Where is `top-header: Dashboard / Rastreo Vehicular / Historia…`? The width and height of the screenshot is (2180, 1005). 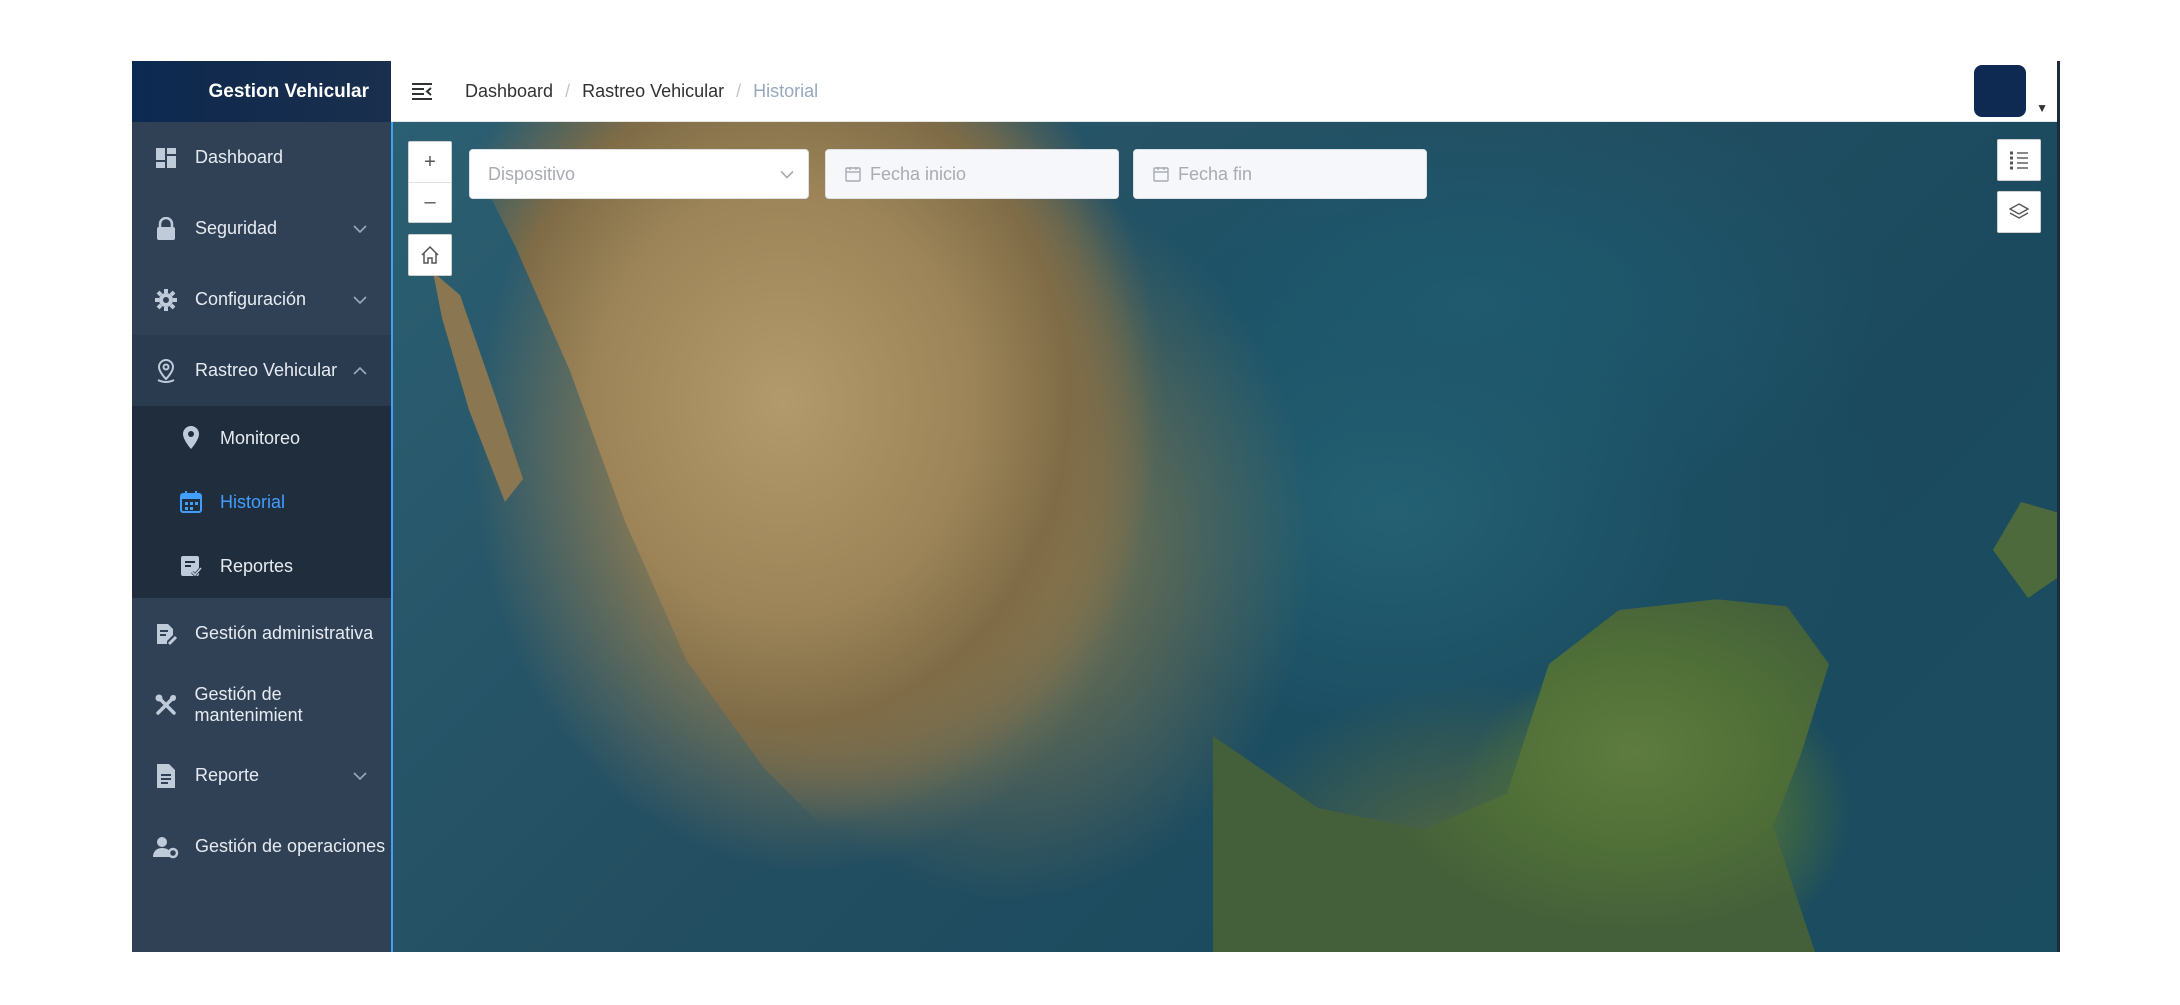
top-header: Dashboard / Rastreo Vehicular / Historia… is located at coordinates (1225, 91).